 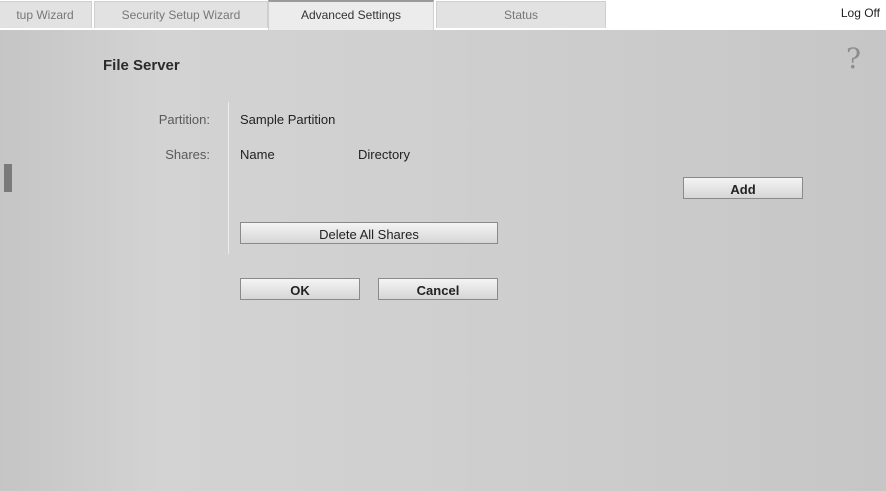 What do you see at coordinates (521, 14) in the screenshot?
I see `tab-status: Status` at bounding box center [521, 14].